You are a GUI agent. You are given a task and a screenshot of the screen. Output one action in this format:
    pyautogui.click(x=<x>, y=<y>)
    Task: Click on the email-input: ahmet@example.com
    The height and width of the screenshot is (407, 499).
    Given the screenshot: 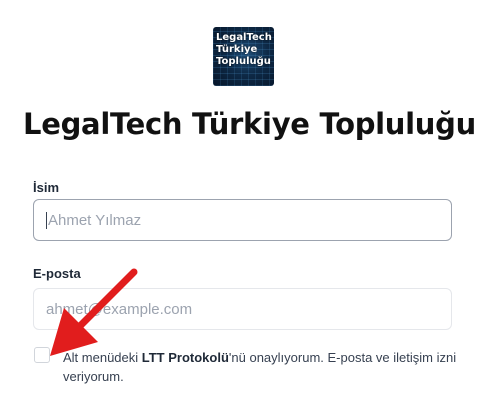 What is the action you would take?
    pyautogui.click(x=242, y=309)
    